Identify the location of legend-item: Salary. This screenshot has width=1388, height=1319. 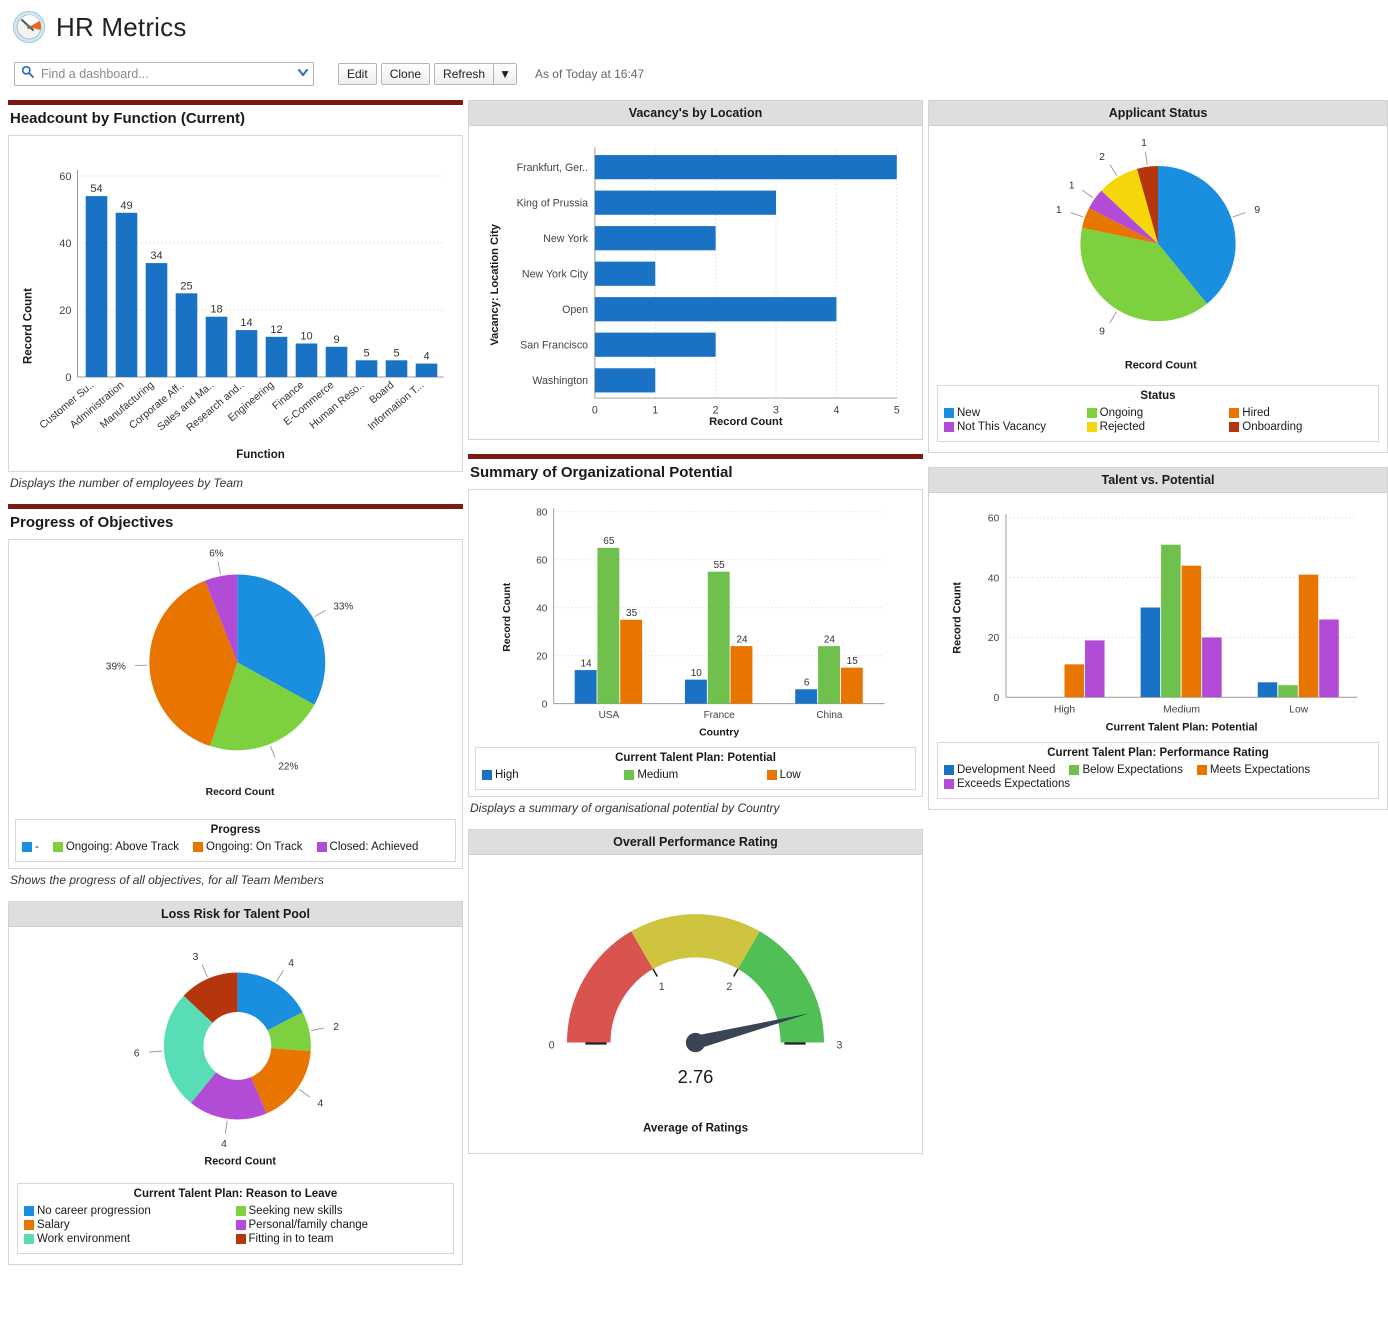
(130, 1225).